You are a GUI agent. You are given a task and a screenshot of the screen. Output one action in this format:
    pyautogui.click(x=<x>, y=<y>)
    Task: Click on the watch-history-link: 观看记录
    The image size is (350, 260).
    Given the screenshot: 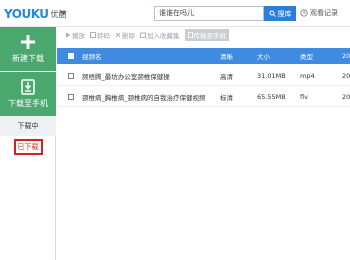 What is the action you would take?
    pyautogui.click(x=319, y=13)
    